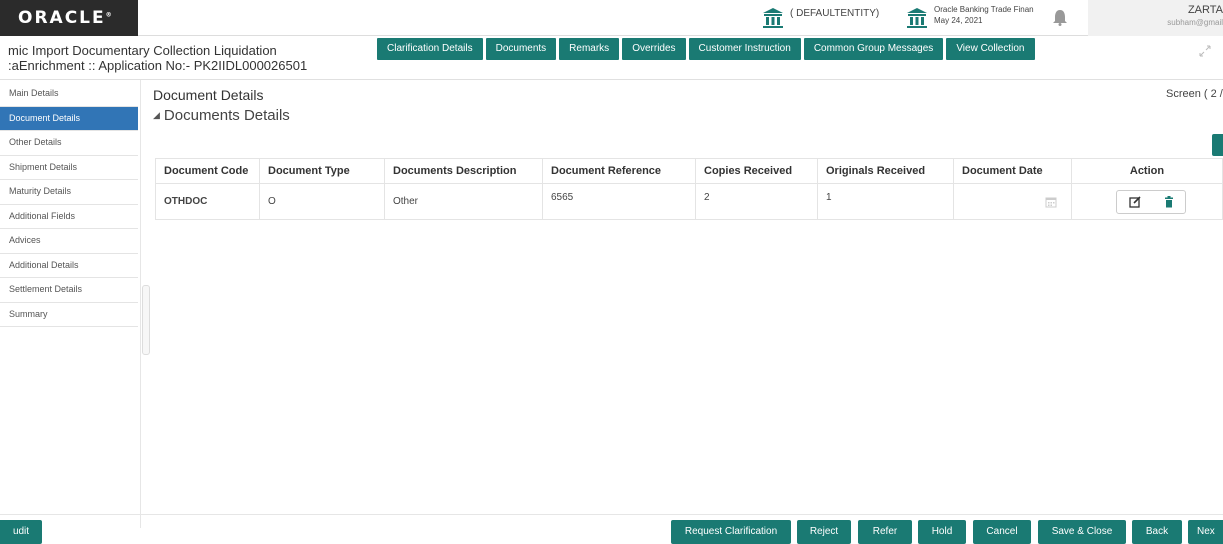  Describe the element at coordinates (1169, 201) in the screenshot. I see `delete-icon` at that location.